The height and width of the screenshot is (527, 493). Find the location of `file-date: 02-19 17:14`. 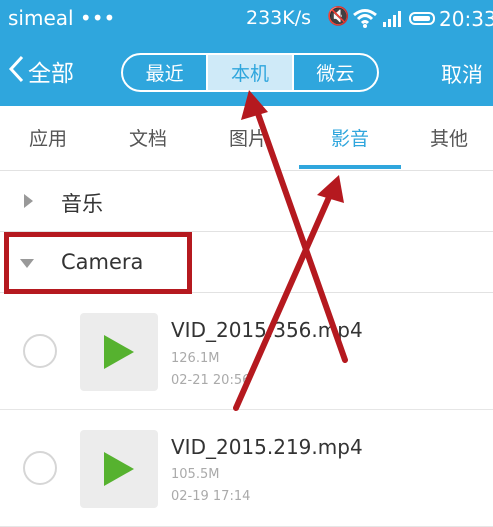

file-date: 02-19 17:14 is located at coordinates (211, 496).